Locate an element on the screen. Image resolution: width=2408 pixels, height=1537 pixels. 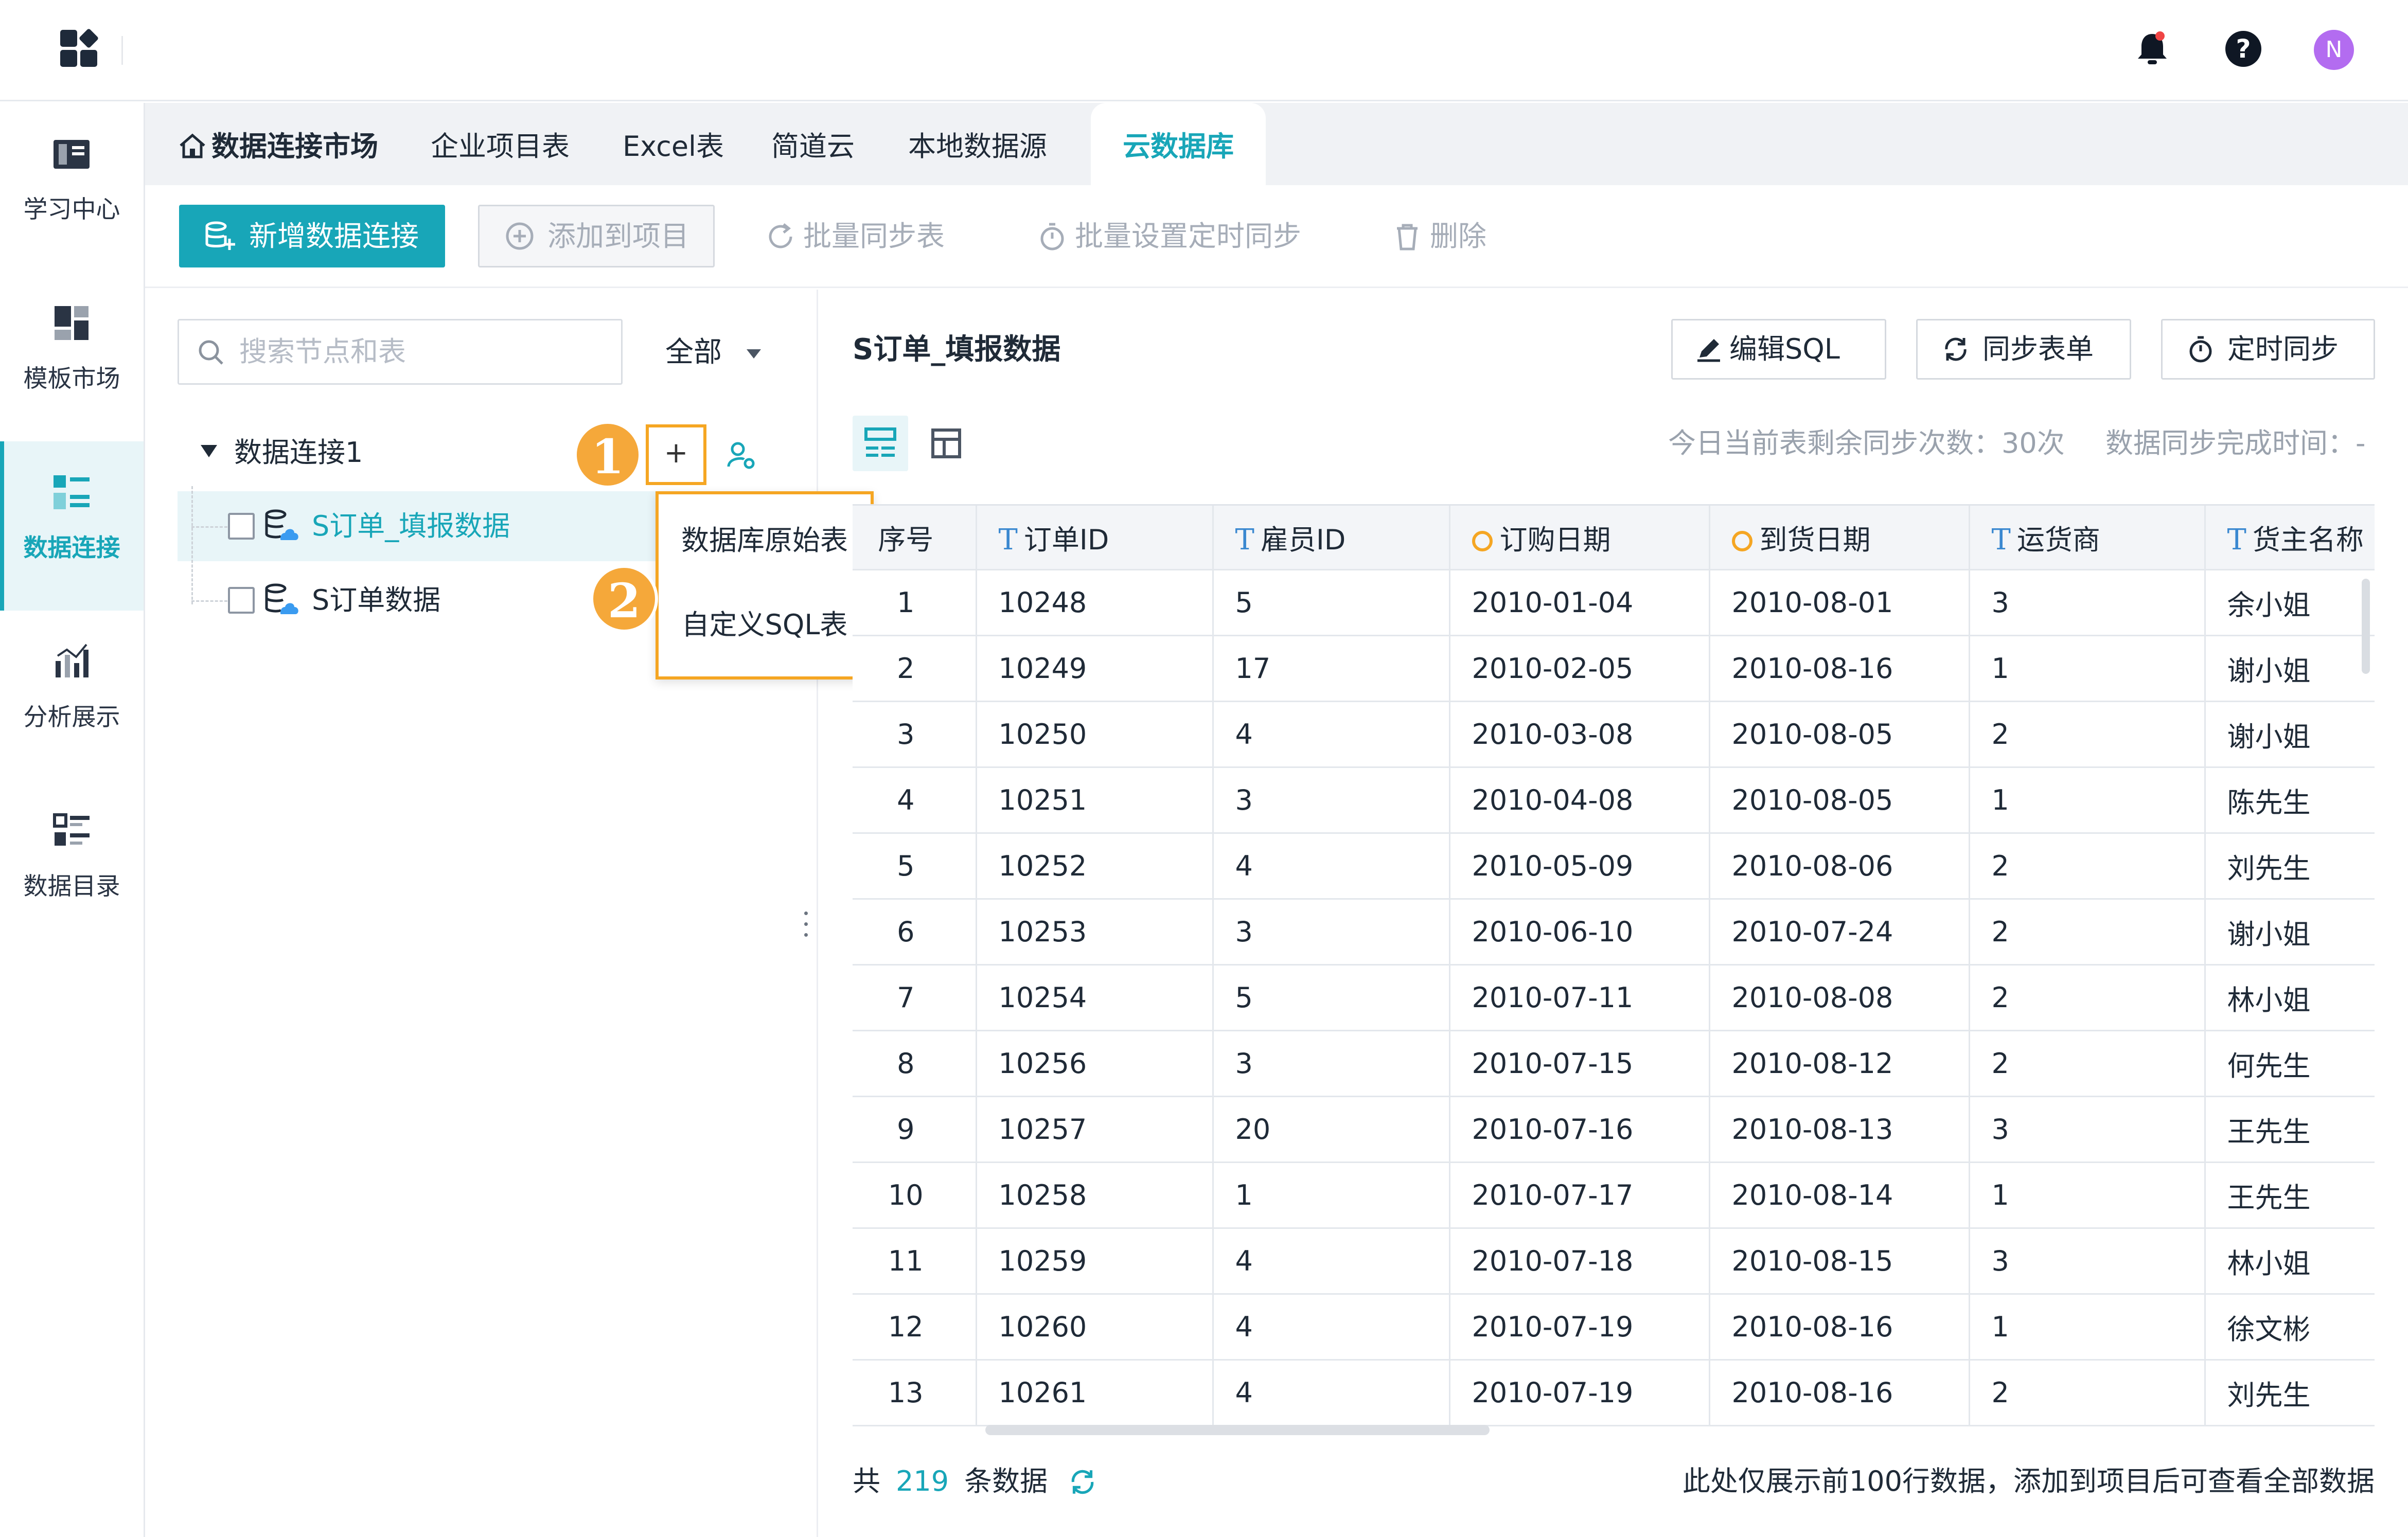
menu-item-custom-sql: 自定义SQL表 is located at coordinates (765, 625).